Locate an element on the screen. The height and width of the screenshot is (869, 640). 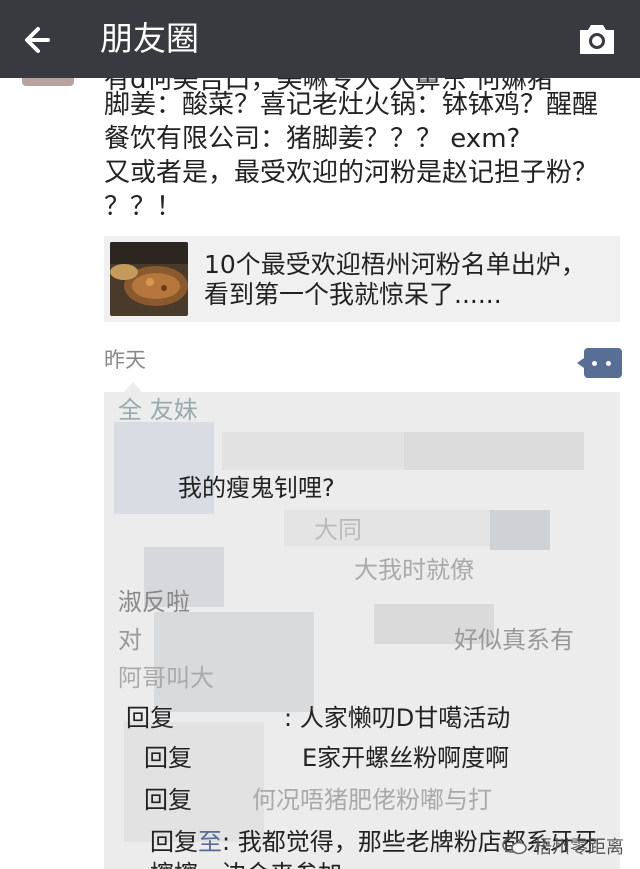
reply-text: : 人家懒叨D甘噶活动 is located at coordinates (397, 718).